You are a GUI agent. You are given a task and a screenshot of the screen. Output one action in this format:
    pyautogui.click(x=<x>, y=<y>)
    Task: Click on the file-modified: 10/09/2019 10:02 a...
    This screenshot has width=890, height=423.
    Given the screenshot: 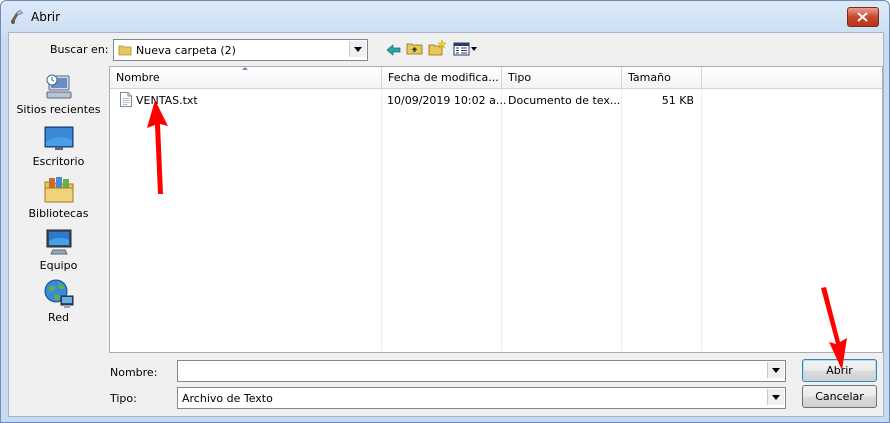 What is the action you would take?
    pyautogui.click(x=447, y=100)
    